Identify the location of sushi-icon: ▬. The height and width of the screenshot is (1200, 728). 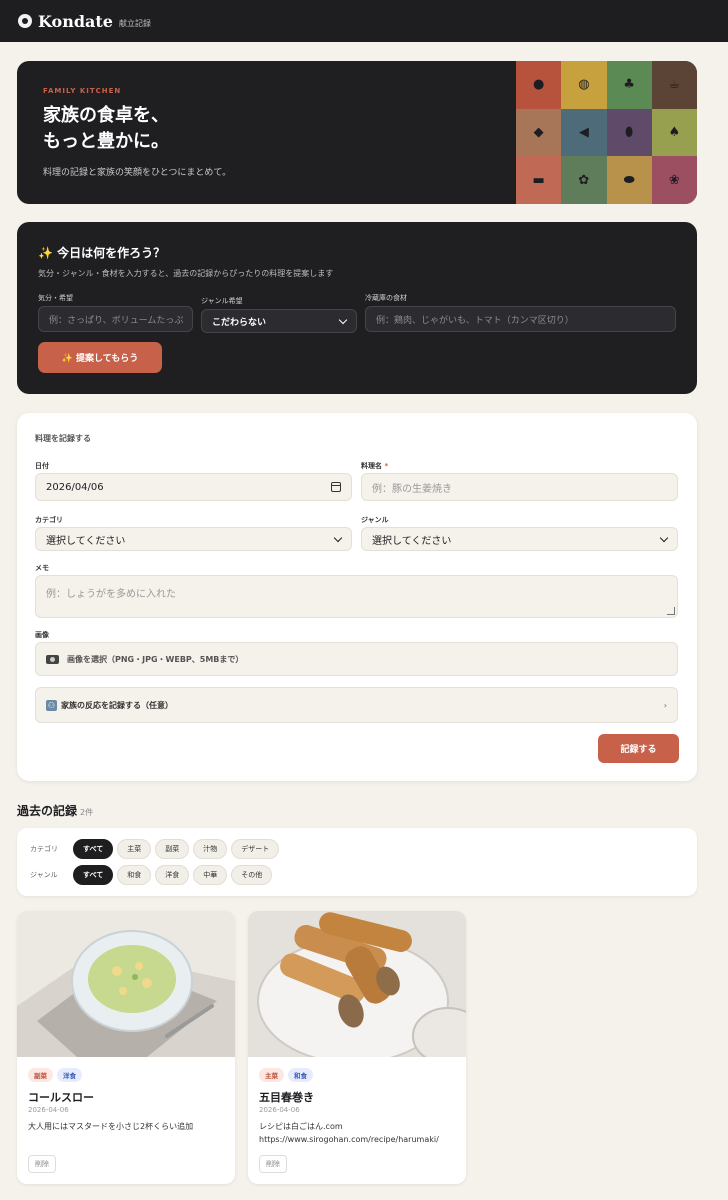
(539, 180).